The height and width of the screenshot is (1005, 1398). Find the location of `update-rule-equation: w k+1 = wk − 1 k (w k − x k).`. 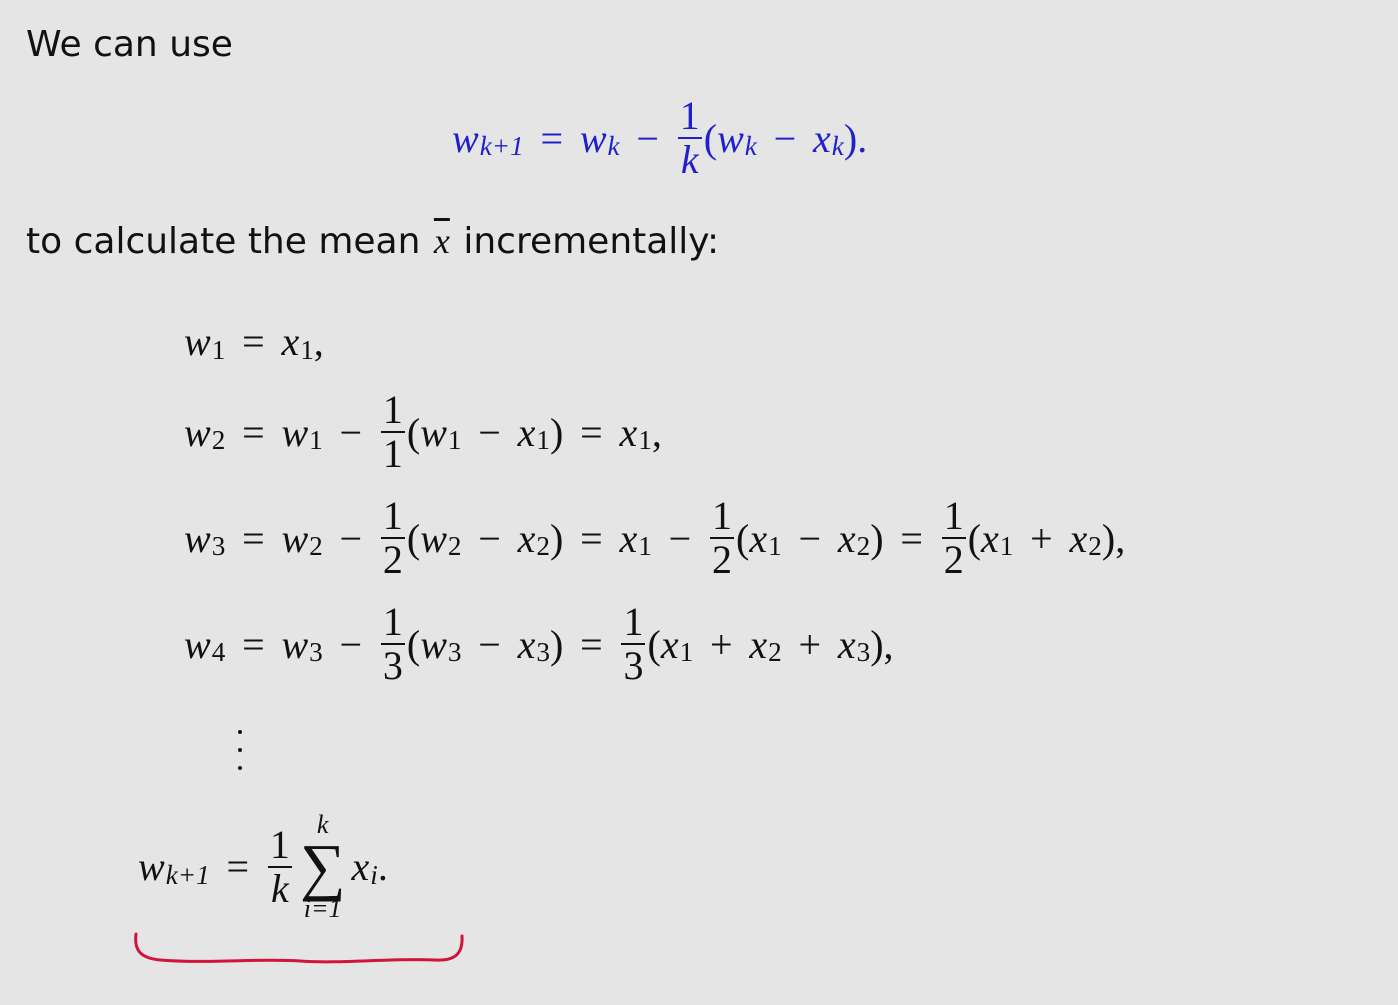

update-rule-equation: w k+1 = wk − 1 k (w k − x k). is located at coordinates (659, 138).